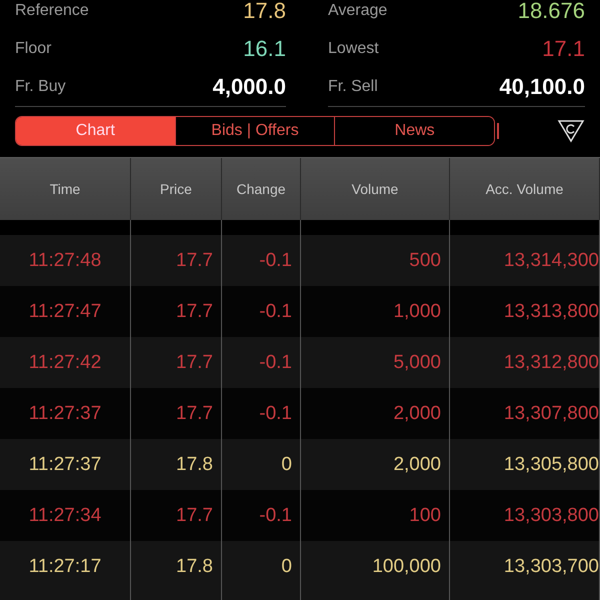  Describe the element at coordinates (65, 515) in the screenshot. I see `table-cell: 11:27:34` at that location.